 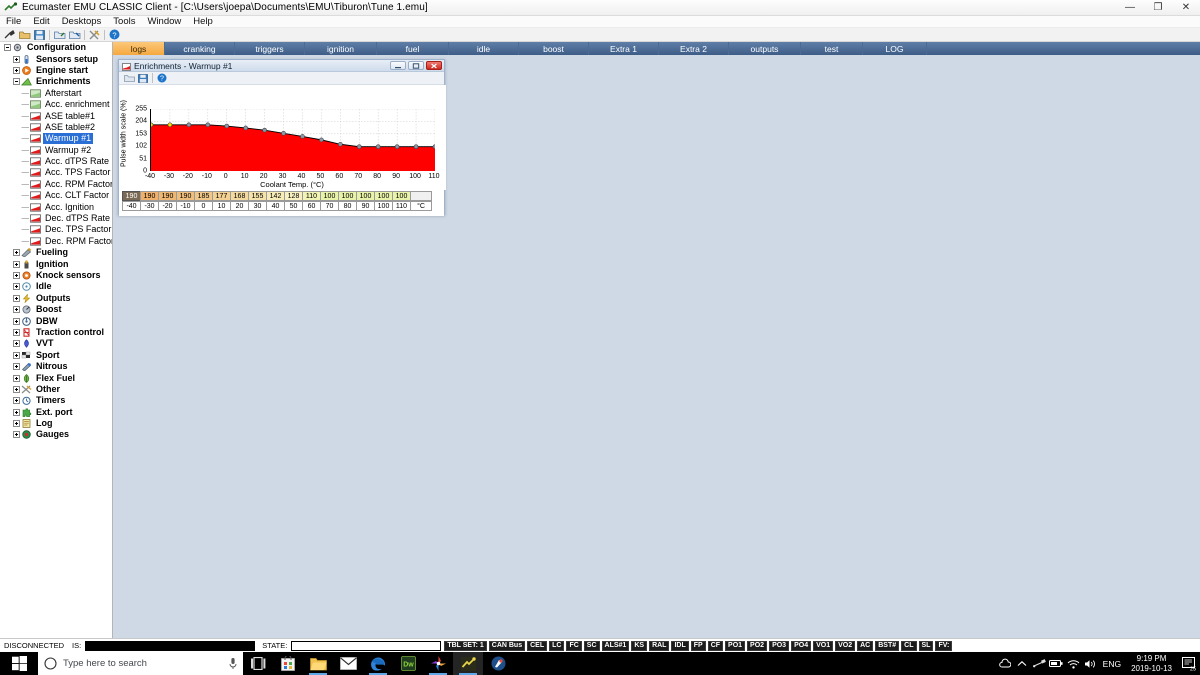 I want to click on search-input: Type here to search, so click(x=140, y=663).